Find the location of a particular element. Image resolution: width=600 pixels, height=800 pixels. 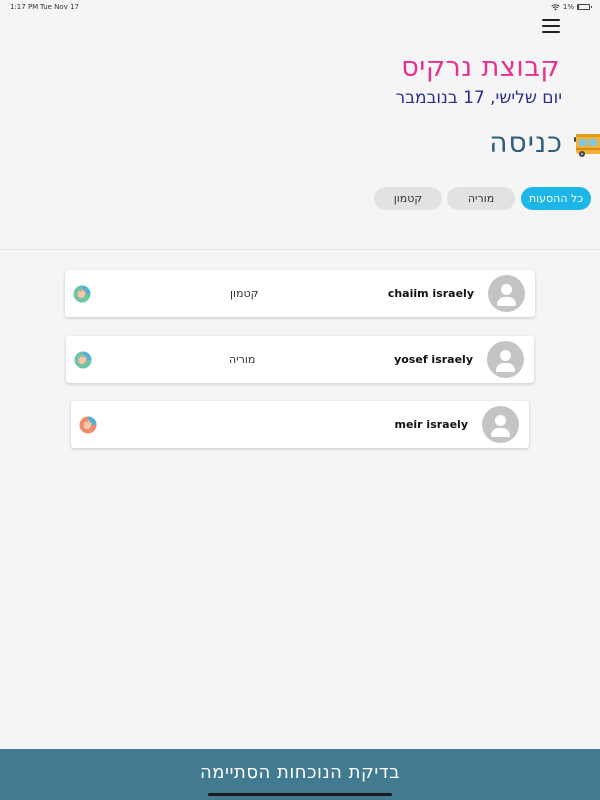

battery-percent: 1% is located at coordinates (568, 7).